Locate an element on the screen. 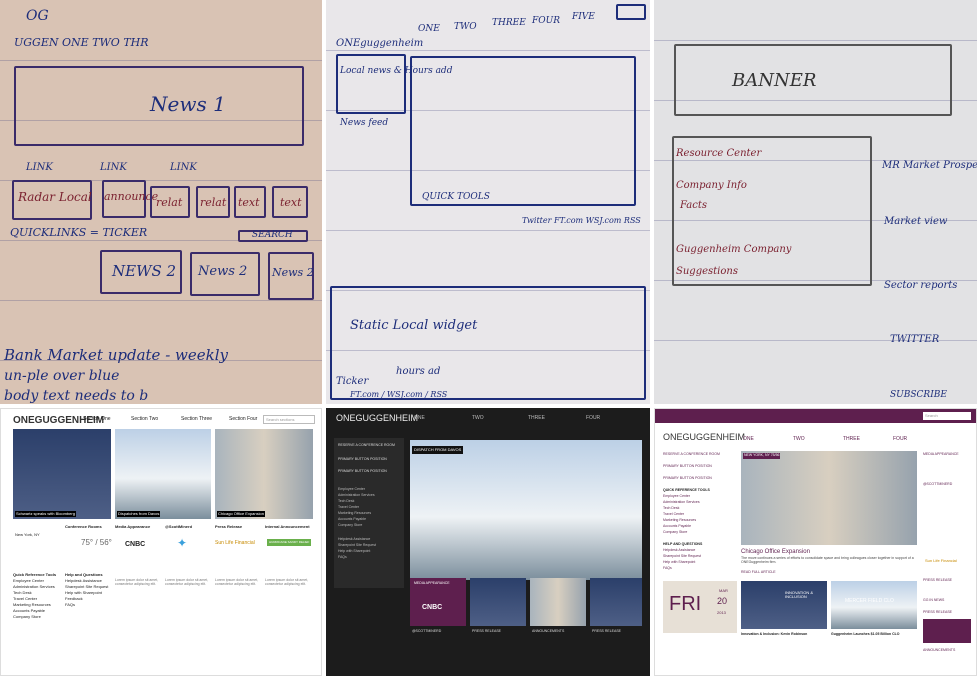 The image size is (977, 676). mock1-search-input: Search sections is located at coordinates (289, 419).